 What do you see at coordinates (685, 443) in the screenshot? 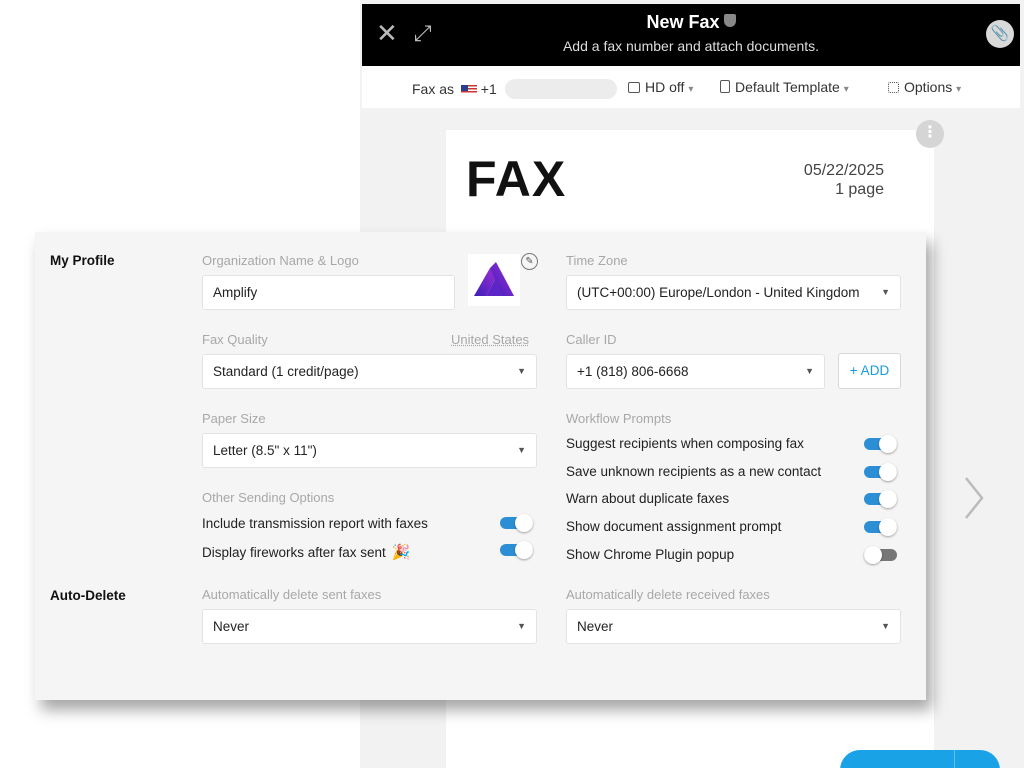
I see `workflow-option-suggest-recipients: Suggest recipients when composing fax` at bounding box center [685, 443].